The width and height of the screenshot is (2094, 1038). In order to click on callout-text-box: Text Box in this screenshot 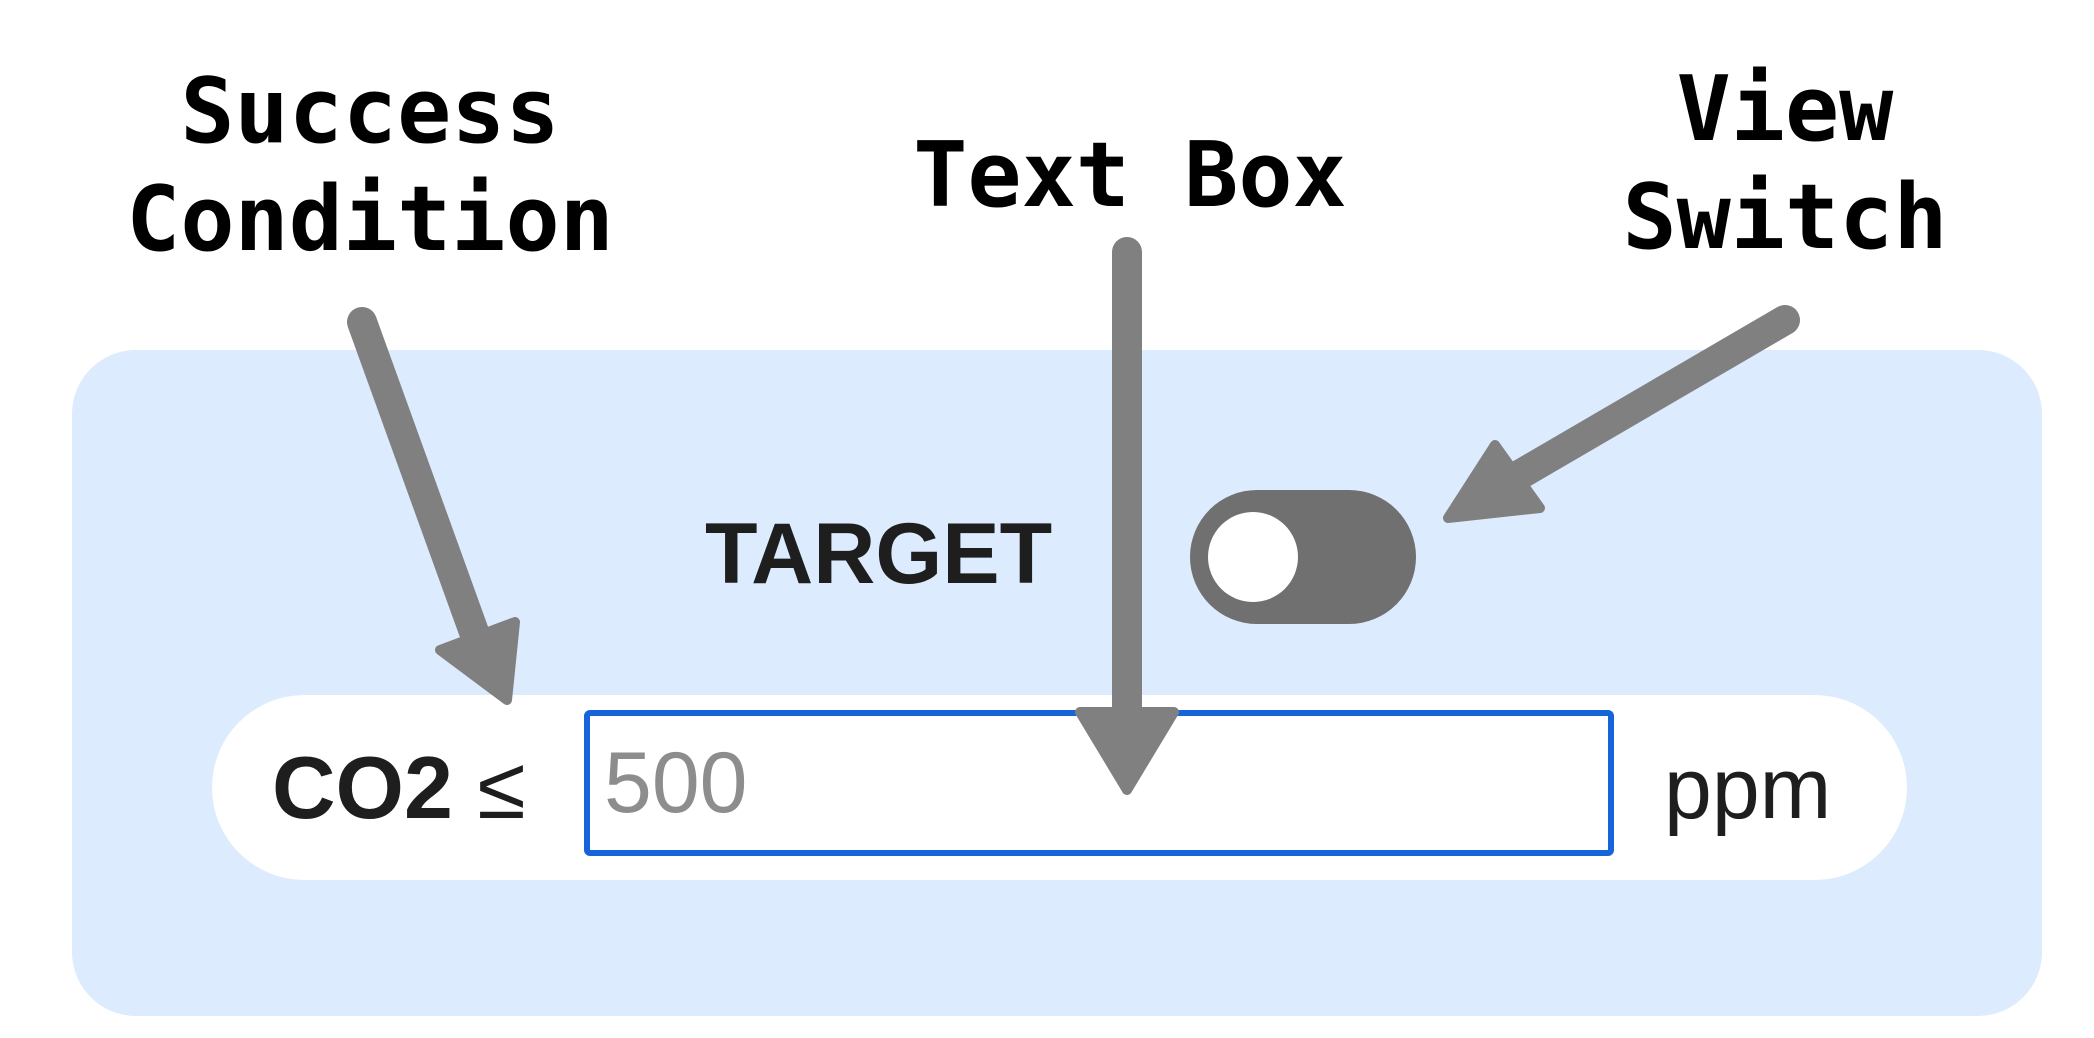, I will do `click(1130, 176)`.